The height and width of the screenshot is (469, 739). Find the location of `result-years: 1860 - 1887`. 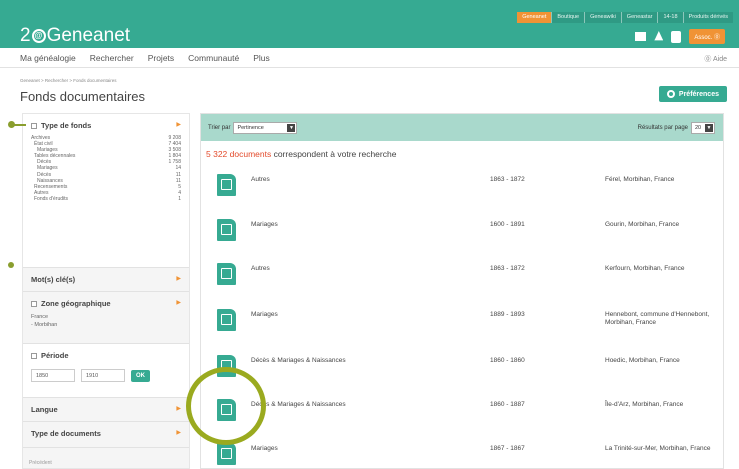

result-years: 1860 - 1887 is located at coordinates (507, 404).